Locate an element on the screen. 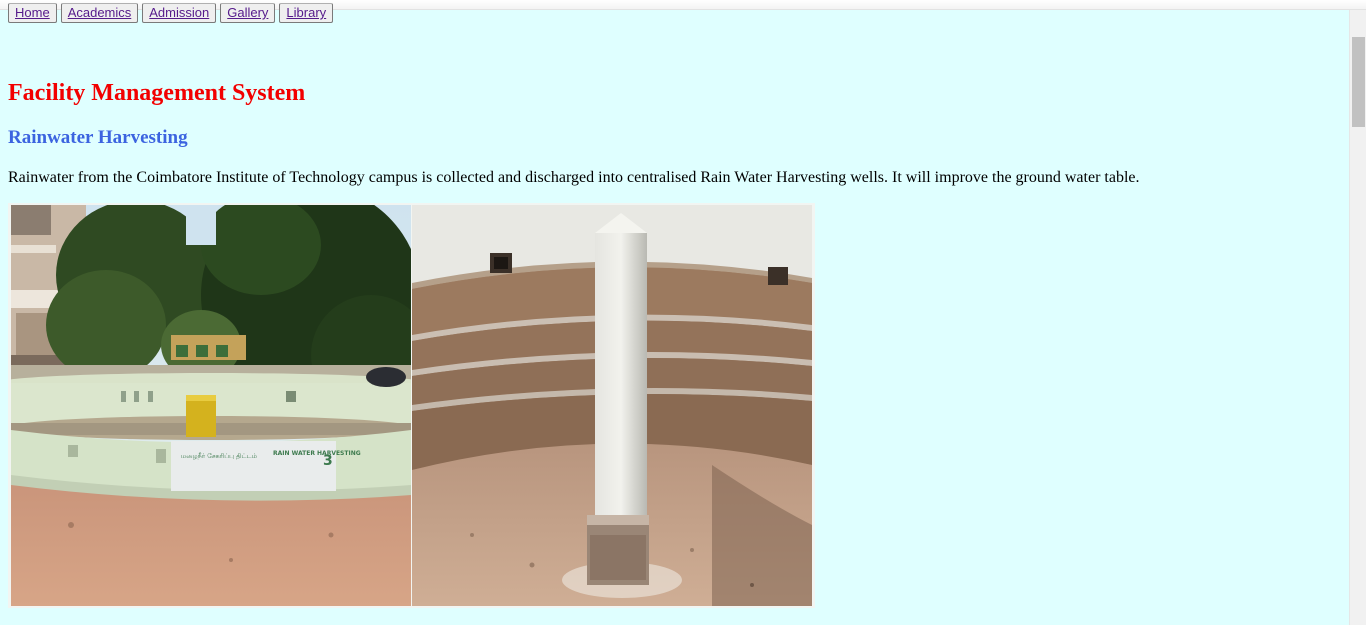 This screenshot has height=625, width=1366. sign-tamil-text: மழைநீர் சேகரிப்பு திட்டம் is located at coordinates (219, 456).